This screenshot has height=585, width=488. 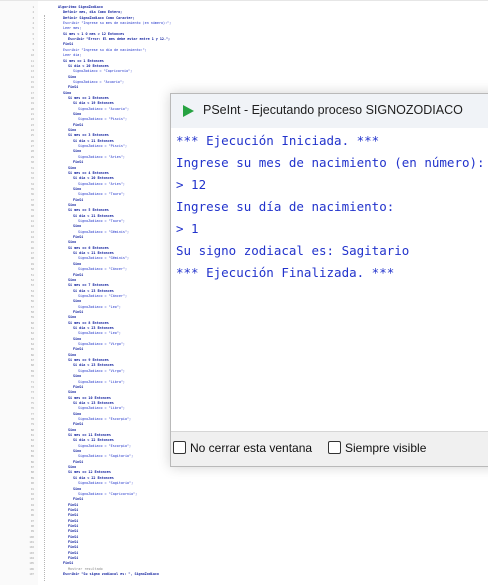 I want to click on line-number: 26, so click(x=32, y=141).